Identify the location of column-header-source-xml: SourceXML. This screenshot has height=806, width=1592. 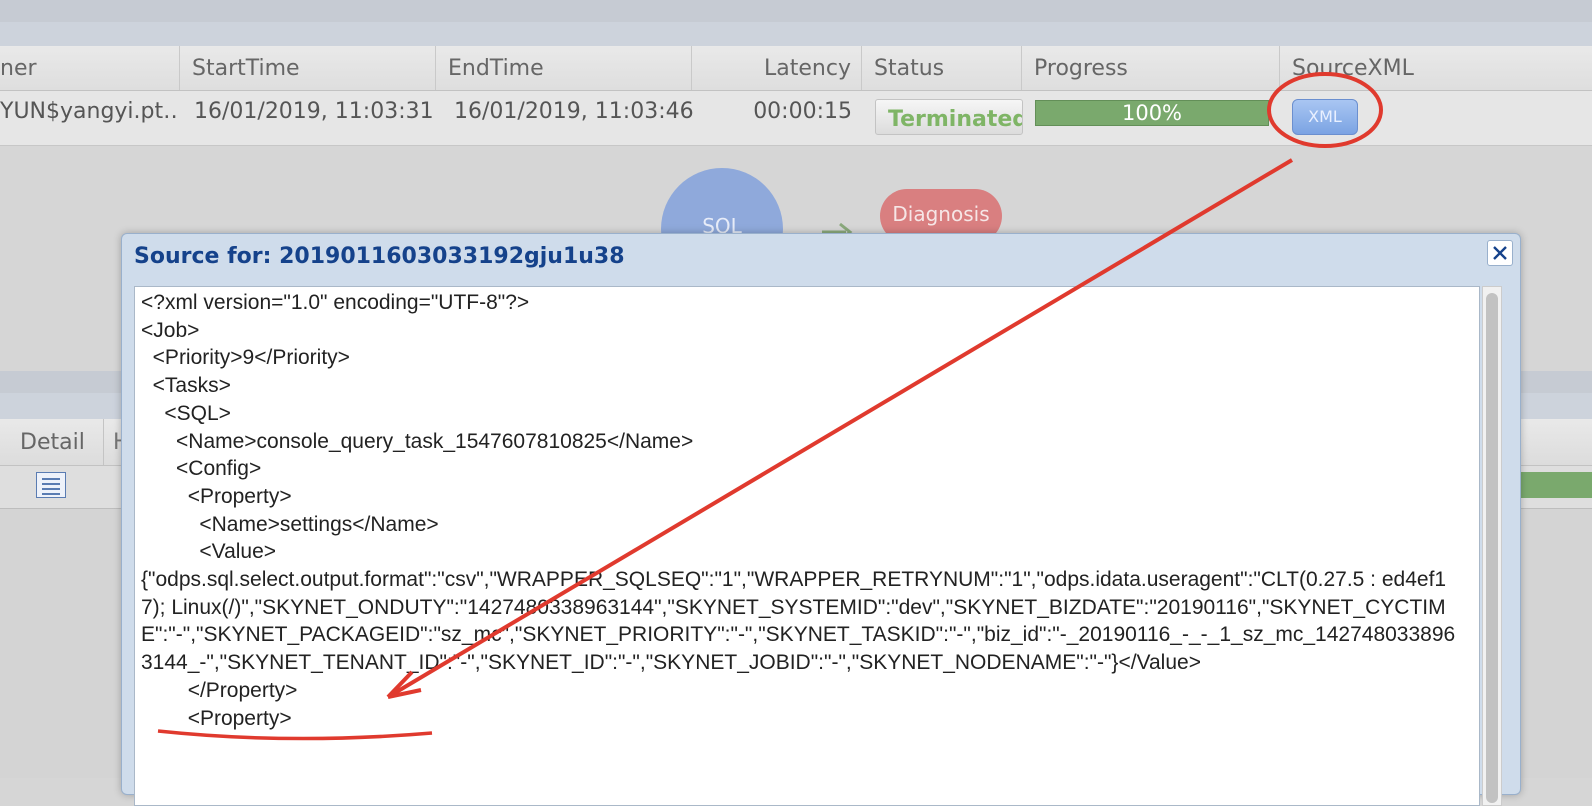
(1436, 68).